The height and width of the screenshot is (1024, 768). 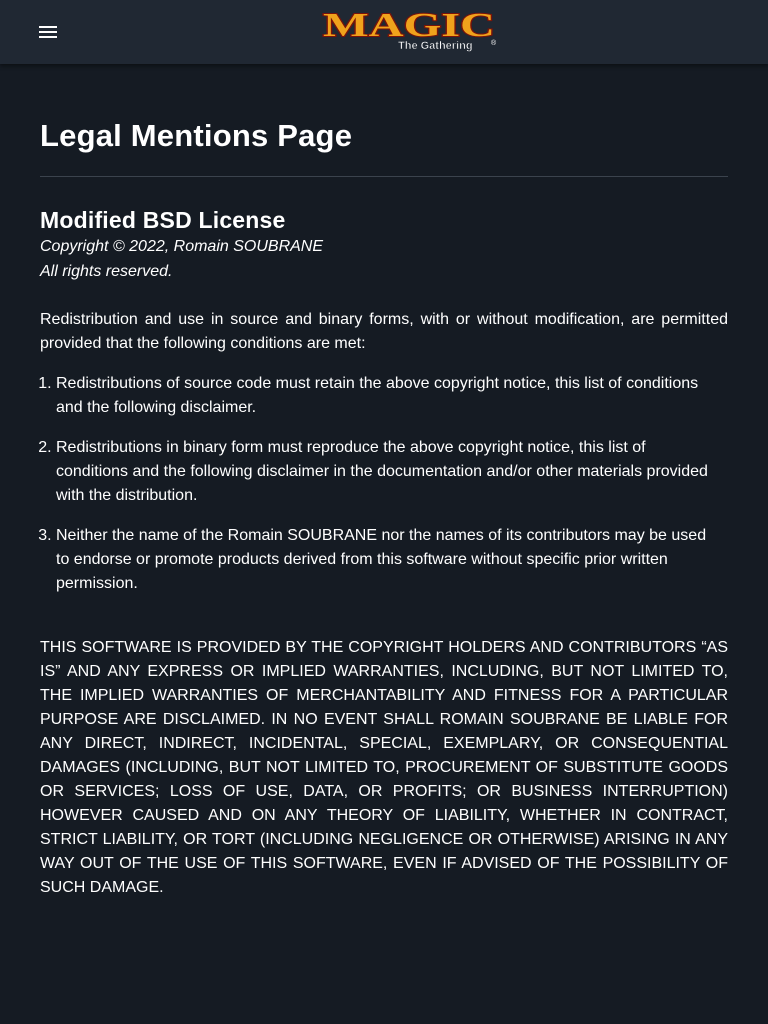 I want to click on top-app-bar: MAGIC The Gathering ®, so click(x=384, y=32).